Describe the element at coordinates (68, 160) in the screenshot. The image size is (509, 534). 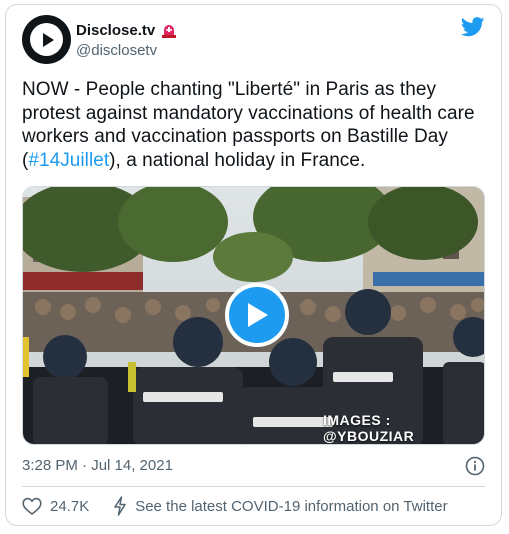
I see `hashtag-link: #14Juillet` at that location.